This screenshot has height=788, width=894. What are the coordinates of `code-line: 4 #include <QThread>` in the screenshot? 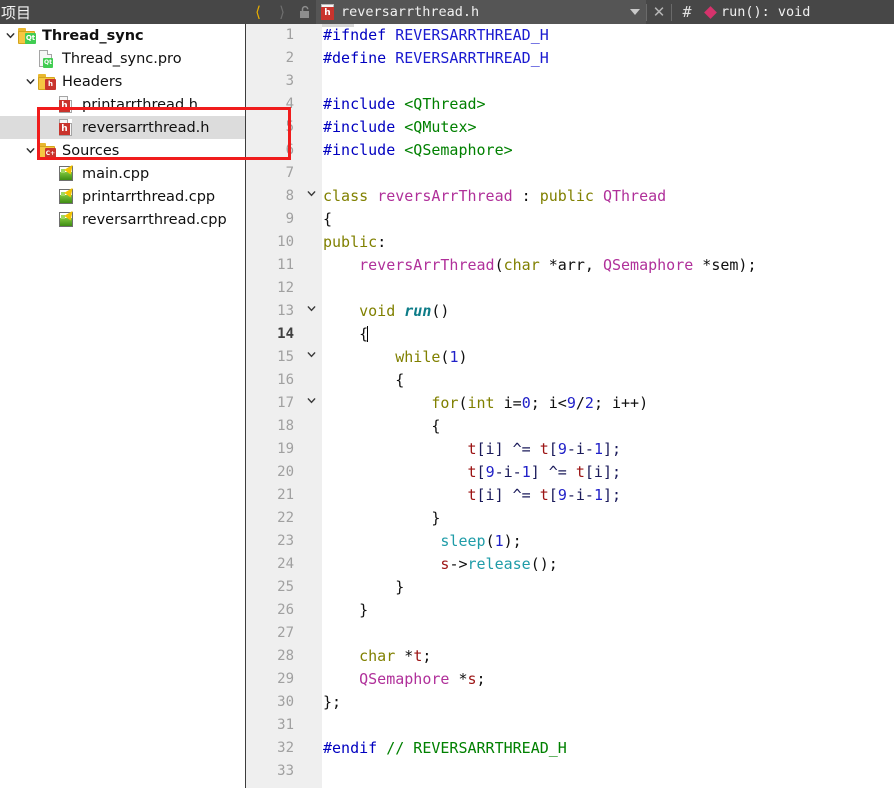 It's located at (570, 104).